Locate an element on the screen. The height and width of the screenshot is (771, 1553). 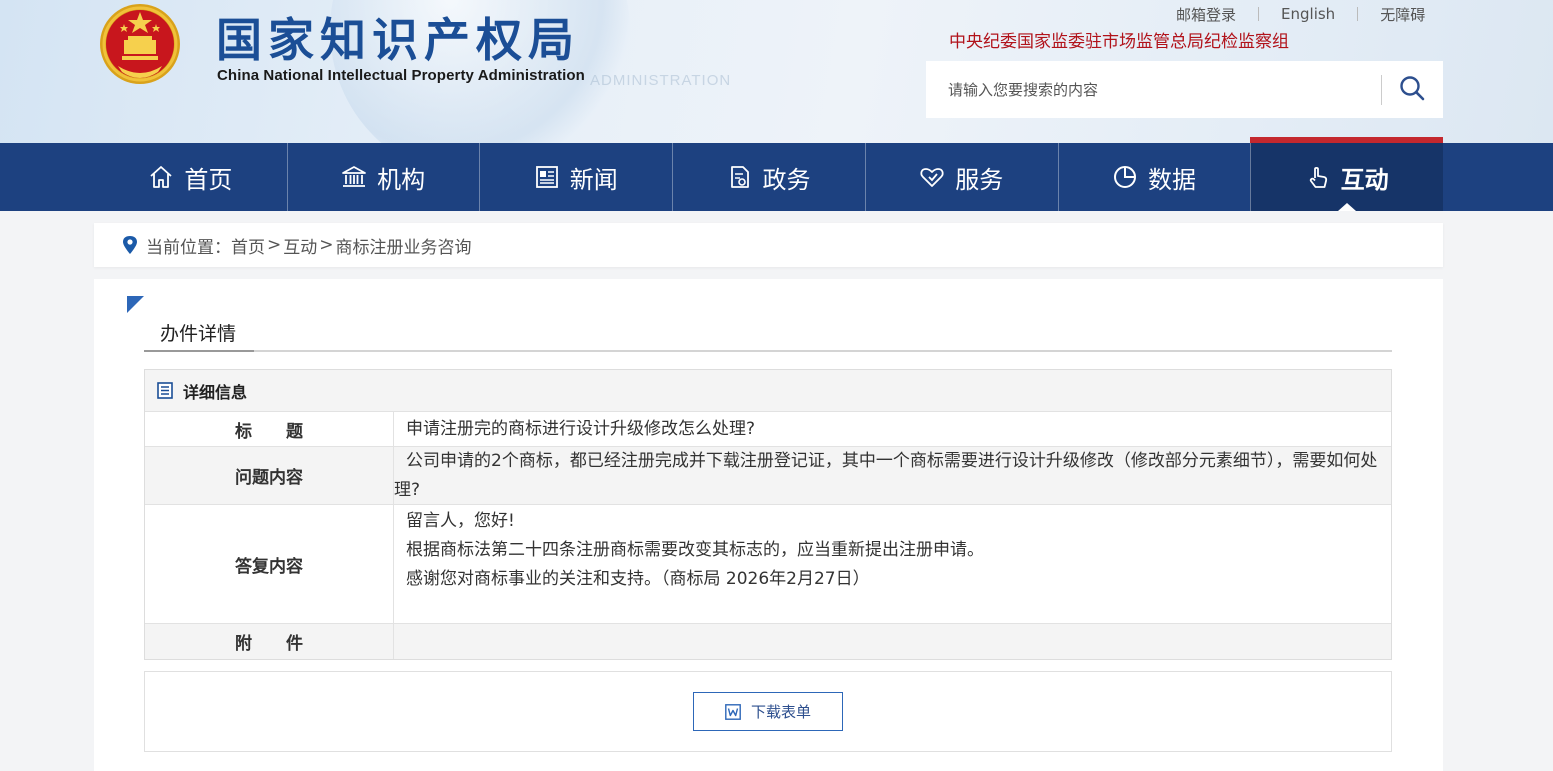
download-form-label: 下载表单 is located at coordinates (780, 712).